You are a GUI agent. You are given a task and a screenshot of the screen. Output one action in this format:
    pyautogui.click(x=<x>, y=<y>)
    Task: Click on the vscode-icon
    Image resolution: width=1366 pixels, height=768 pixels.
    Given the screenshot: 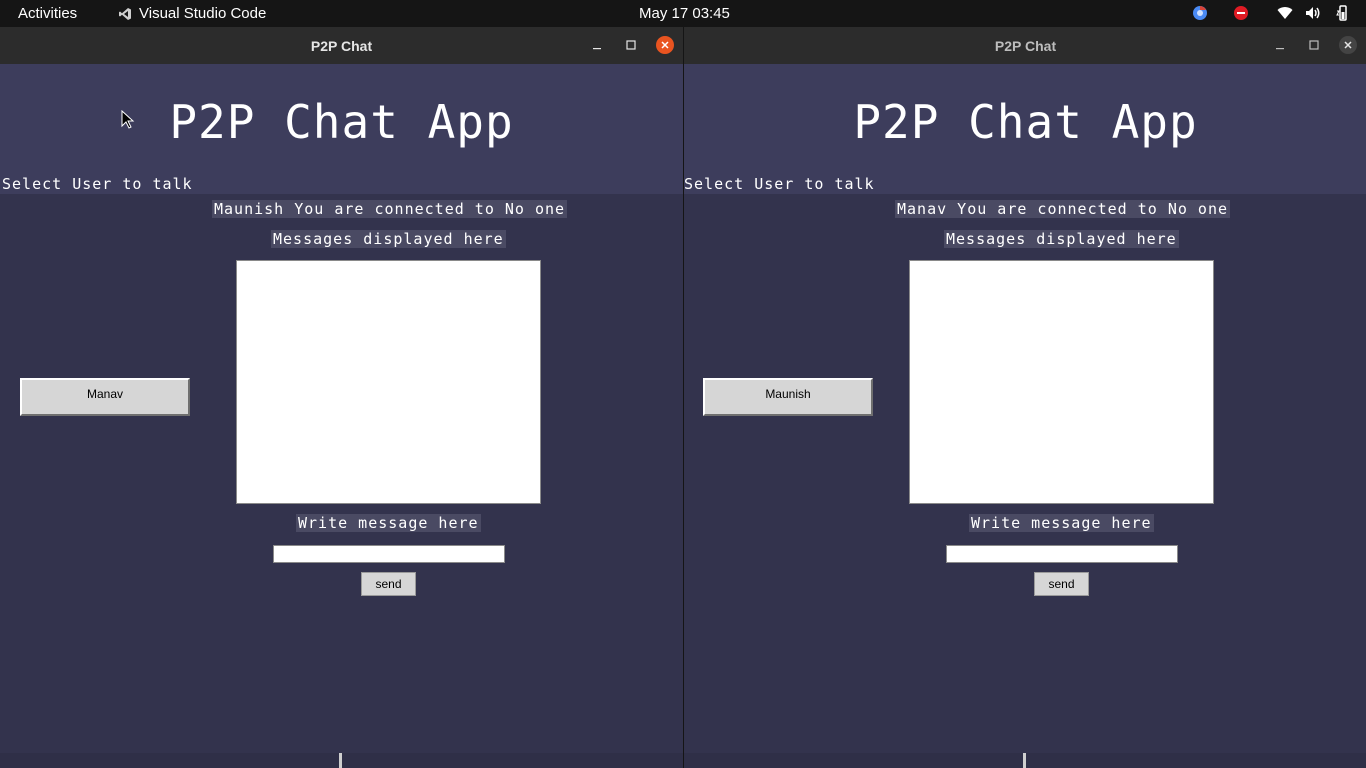 What is the action you would take?
    pyautogui.click(x=125, y=14)
    